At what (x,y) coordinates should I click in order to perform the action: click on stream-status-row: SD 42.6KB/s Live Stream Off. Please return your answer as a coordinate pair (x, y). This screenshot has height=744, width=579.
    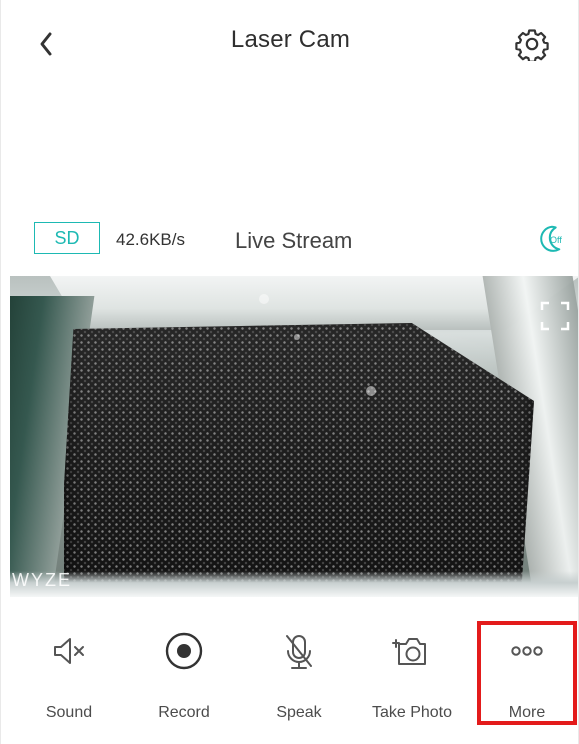
    Looking at the image, I should click on (289, 241).